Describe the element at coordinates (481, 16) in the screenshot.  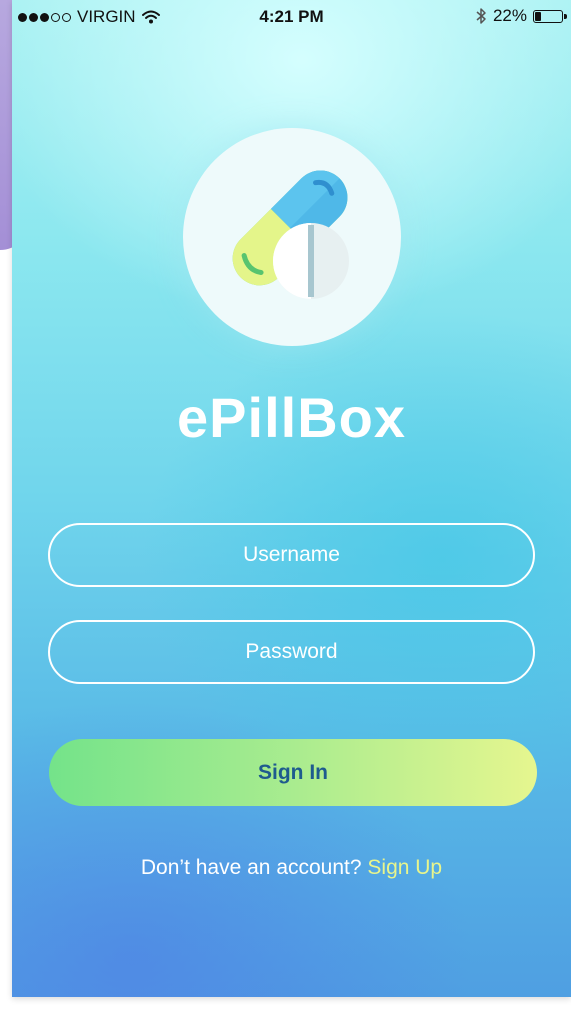
I see `bluetooth-icon` at that location.